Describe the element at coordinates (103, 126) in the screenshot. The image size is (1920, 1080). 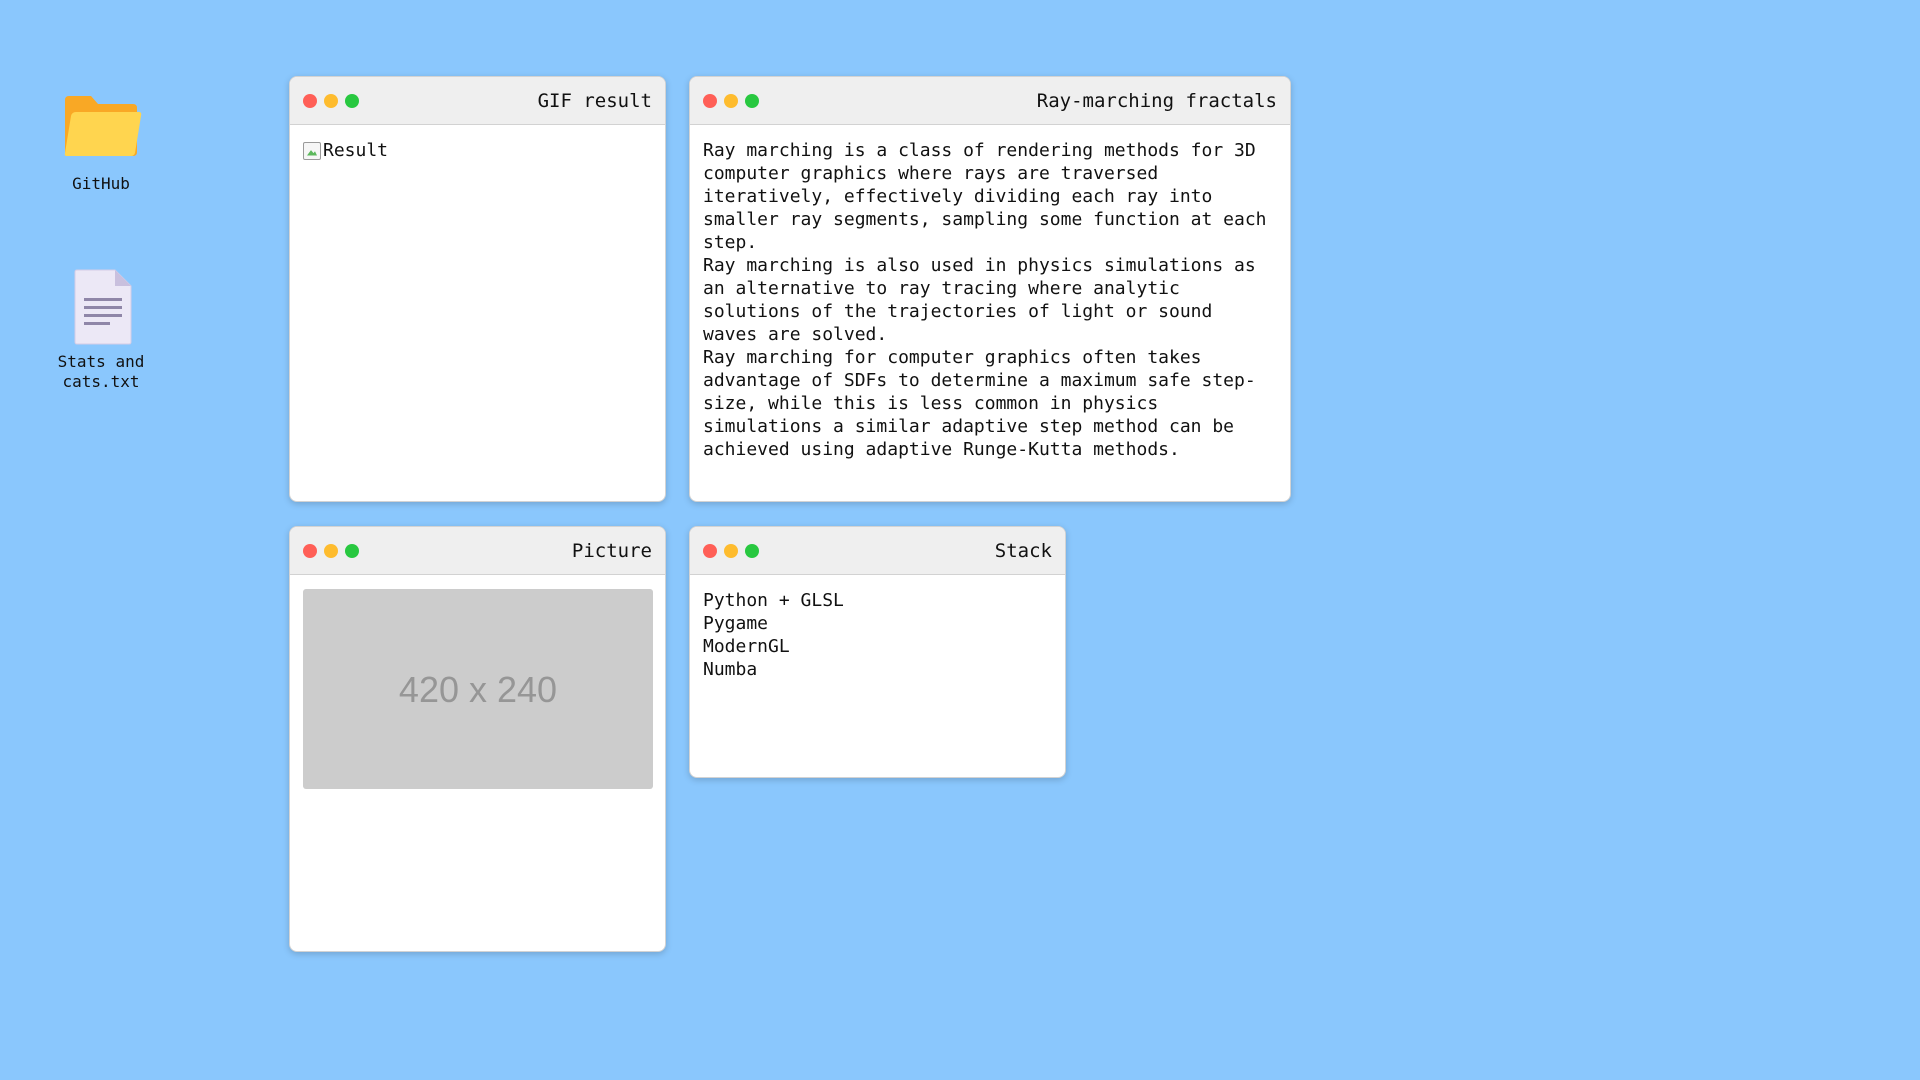
I see `folder-icon` at that location.